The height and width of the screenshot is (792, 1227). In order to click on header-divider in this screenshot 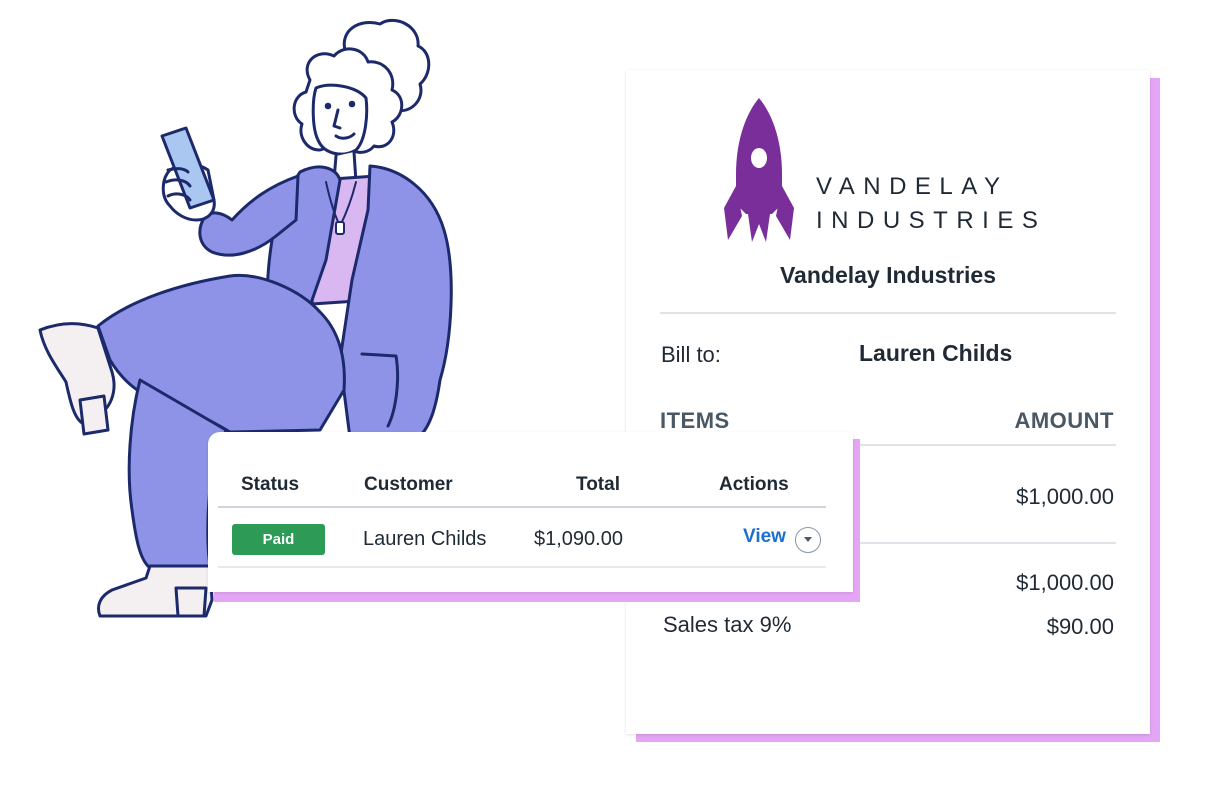, I will do `click(522, 507)`.